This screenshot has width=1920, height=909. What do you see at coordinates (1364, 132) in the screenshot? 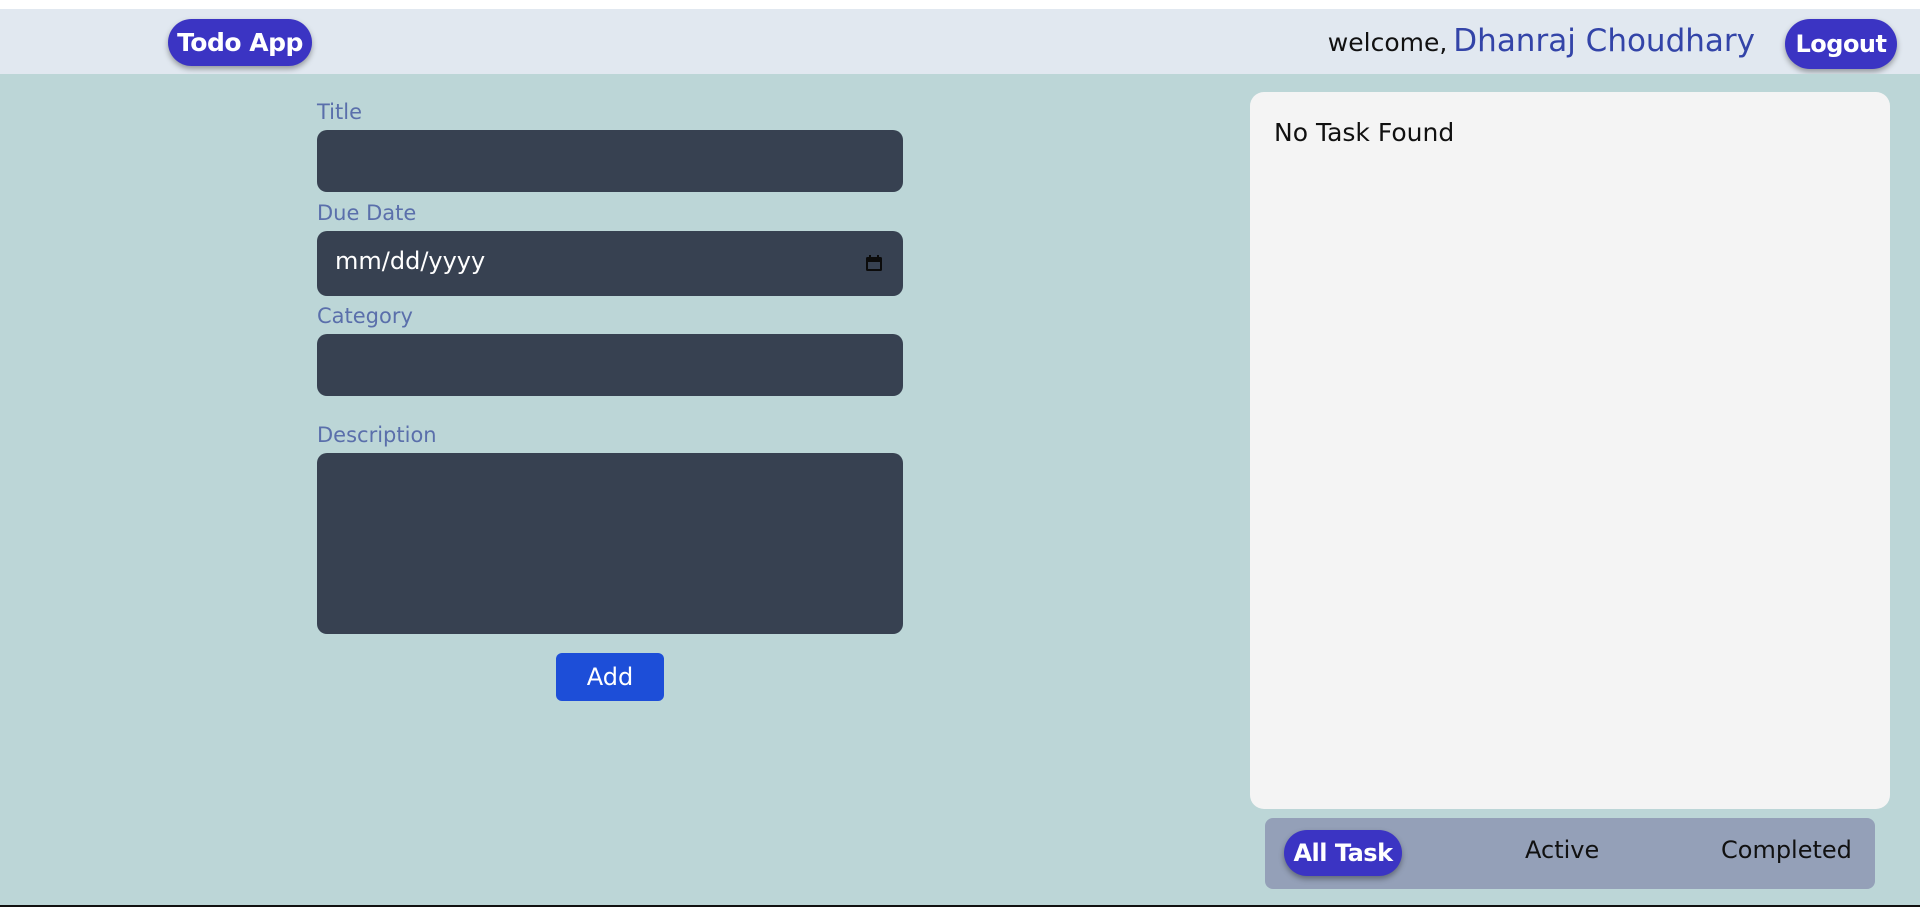
I see `empty-state-message: No Task Found` at bounding box center [1364, 132].